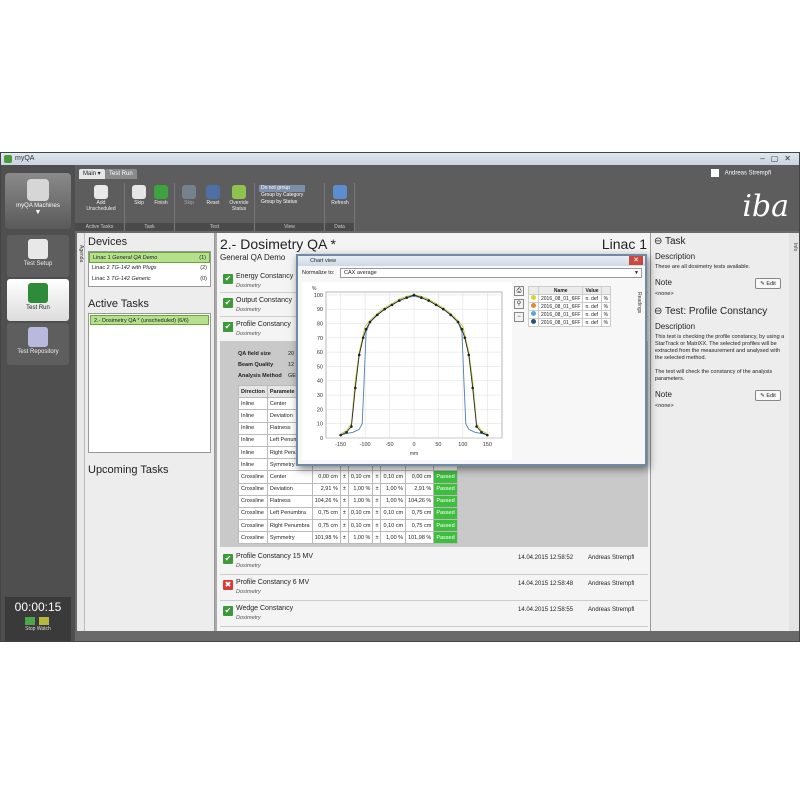 Image resolution: width=800 pixels, height=800 pixels. I want to click on print-icon: ⎙, so click(519, 291).